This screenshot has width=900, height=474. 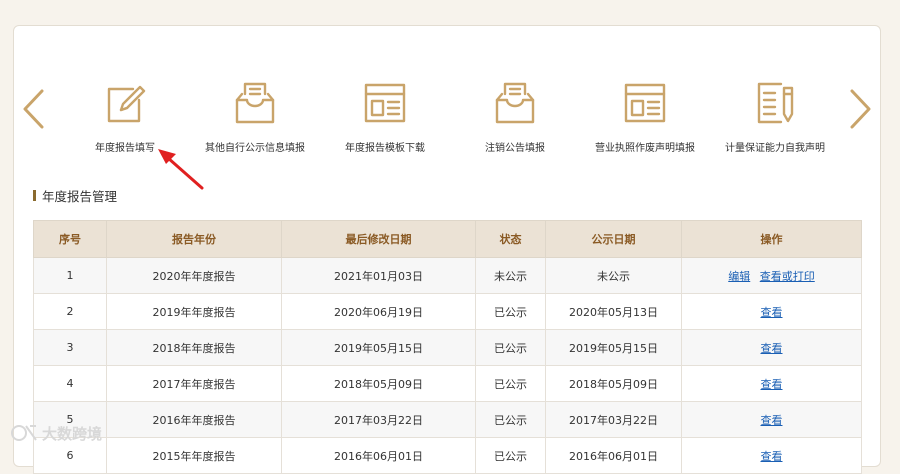 What do you see at coordinates (70, 383) in the screenshot?
I see `row-number: 4` at bounding box center [70, 383].